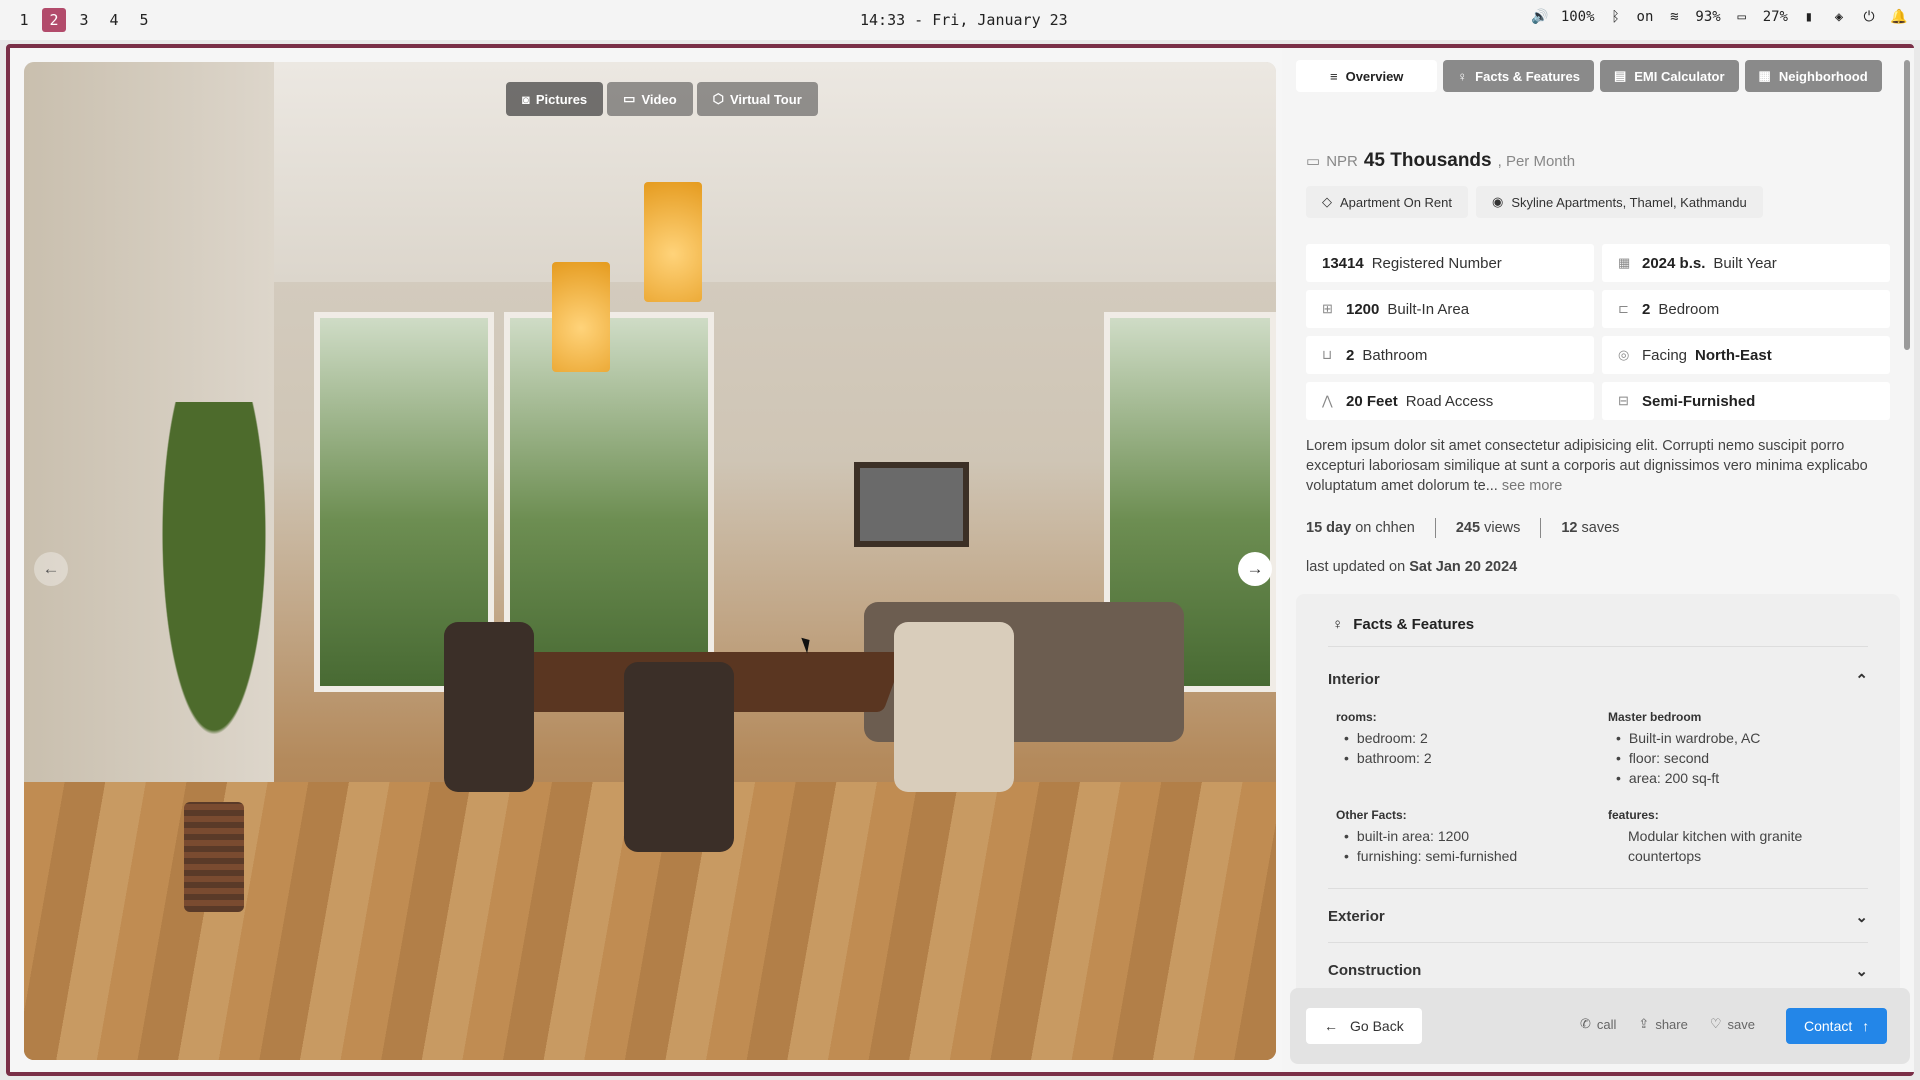  Describe the element at coordinates (1708, 17) in the screenshot. I see `wifi-level: 93%` at that location.